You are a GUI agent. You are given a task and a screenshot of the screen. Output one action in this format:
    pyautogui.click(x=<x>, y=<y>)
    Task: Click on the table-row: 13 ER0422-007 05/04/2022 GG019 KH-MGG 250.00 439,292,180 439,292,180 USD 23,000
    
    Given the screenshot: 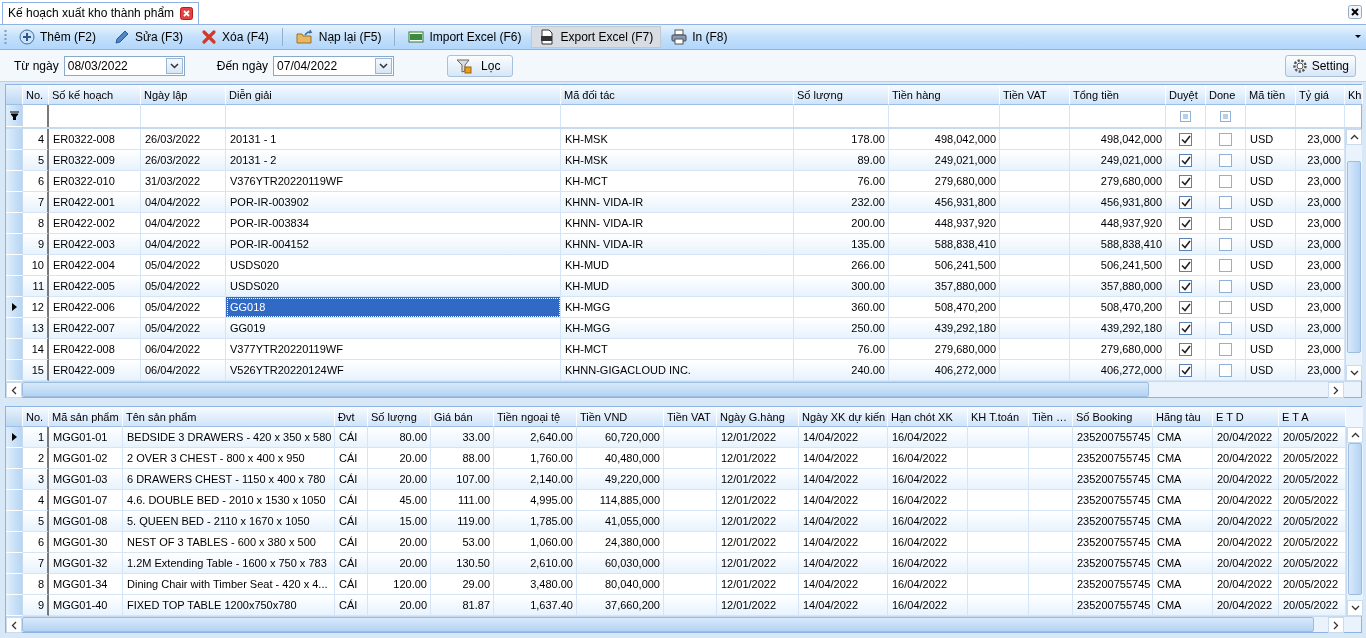 What is the action you would take?
    pyautogui.click(x=675, y=329)
    